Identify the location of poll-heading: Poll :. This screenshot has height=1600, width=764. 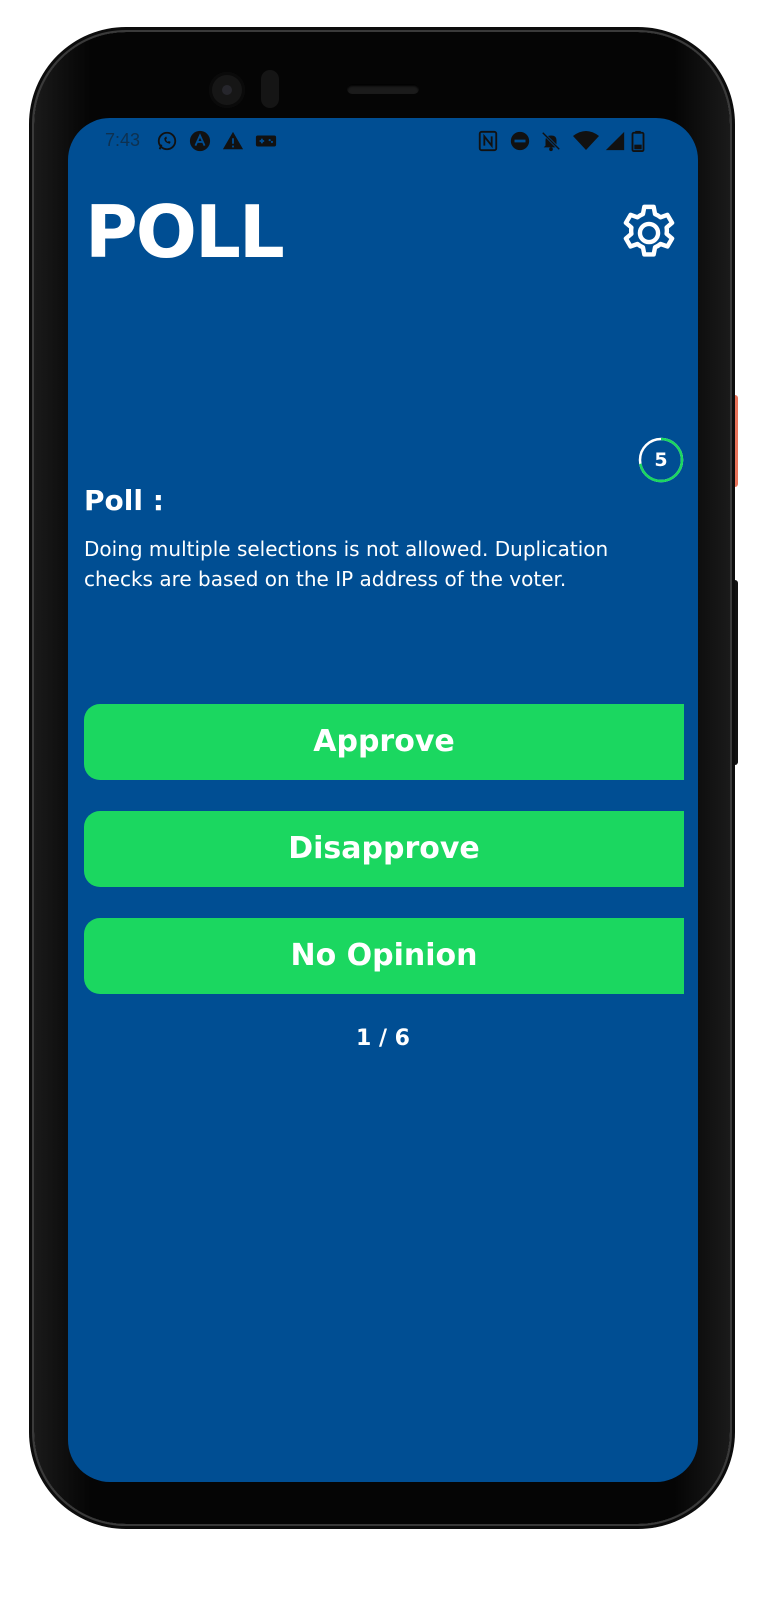
(124, 500).